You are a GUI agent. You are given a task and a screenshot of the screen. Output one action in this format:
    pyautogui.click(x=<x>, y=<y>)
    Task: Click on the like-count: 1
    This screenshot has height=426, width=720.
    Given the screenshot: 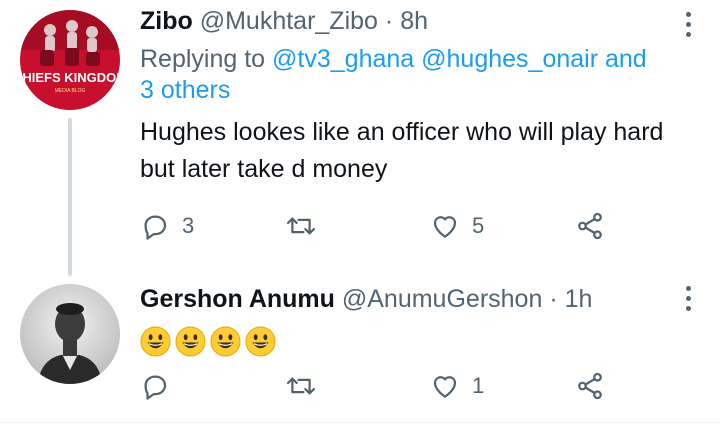 What is the action you would take?
    pyautogui.click(x=478, y=385)
    